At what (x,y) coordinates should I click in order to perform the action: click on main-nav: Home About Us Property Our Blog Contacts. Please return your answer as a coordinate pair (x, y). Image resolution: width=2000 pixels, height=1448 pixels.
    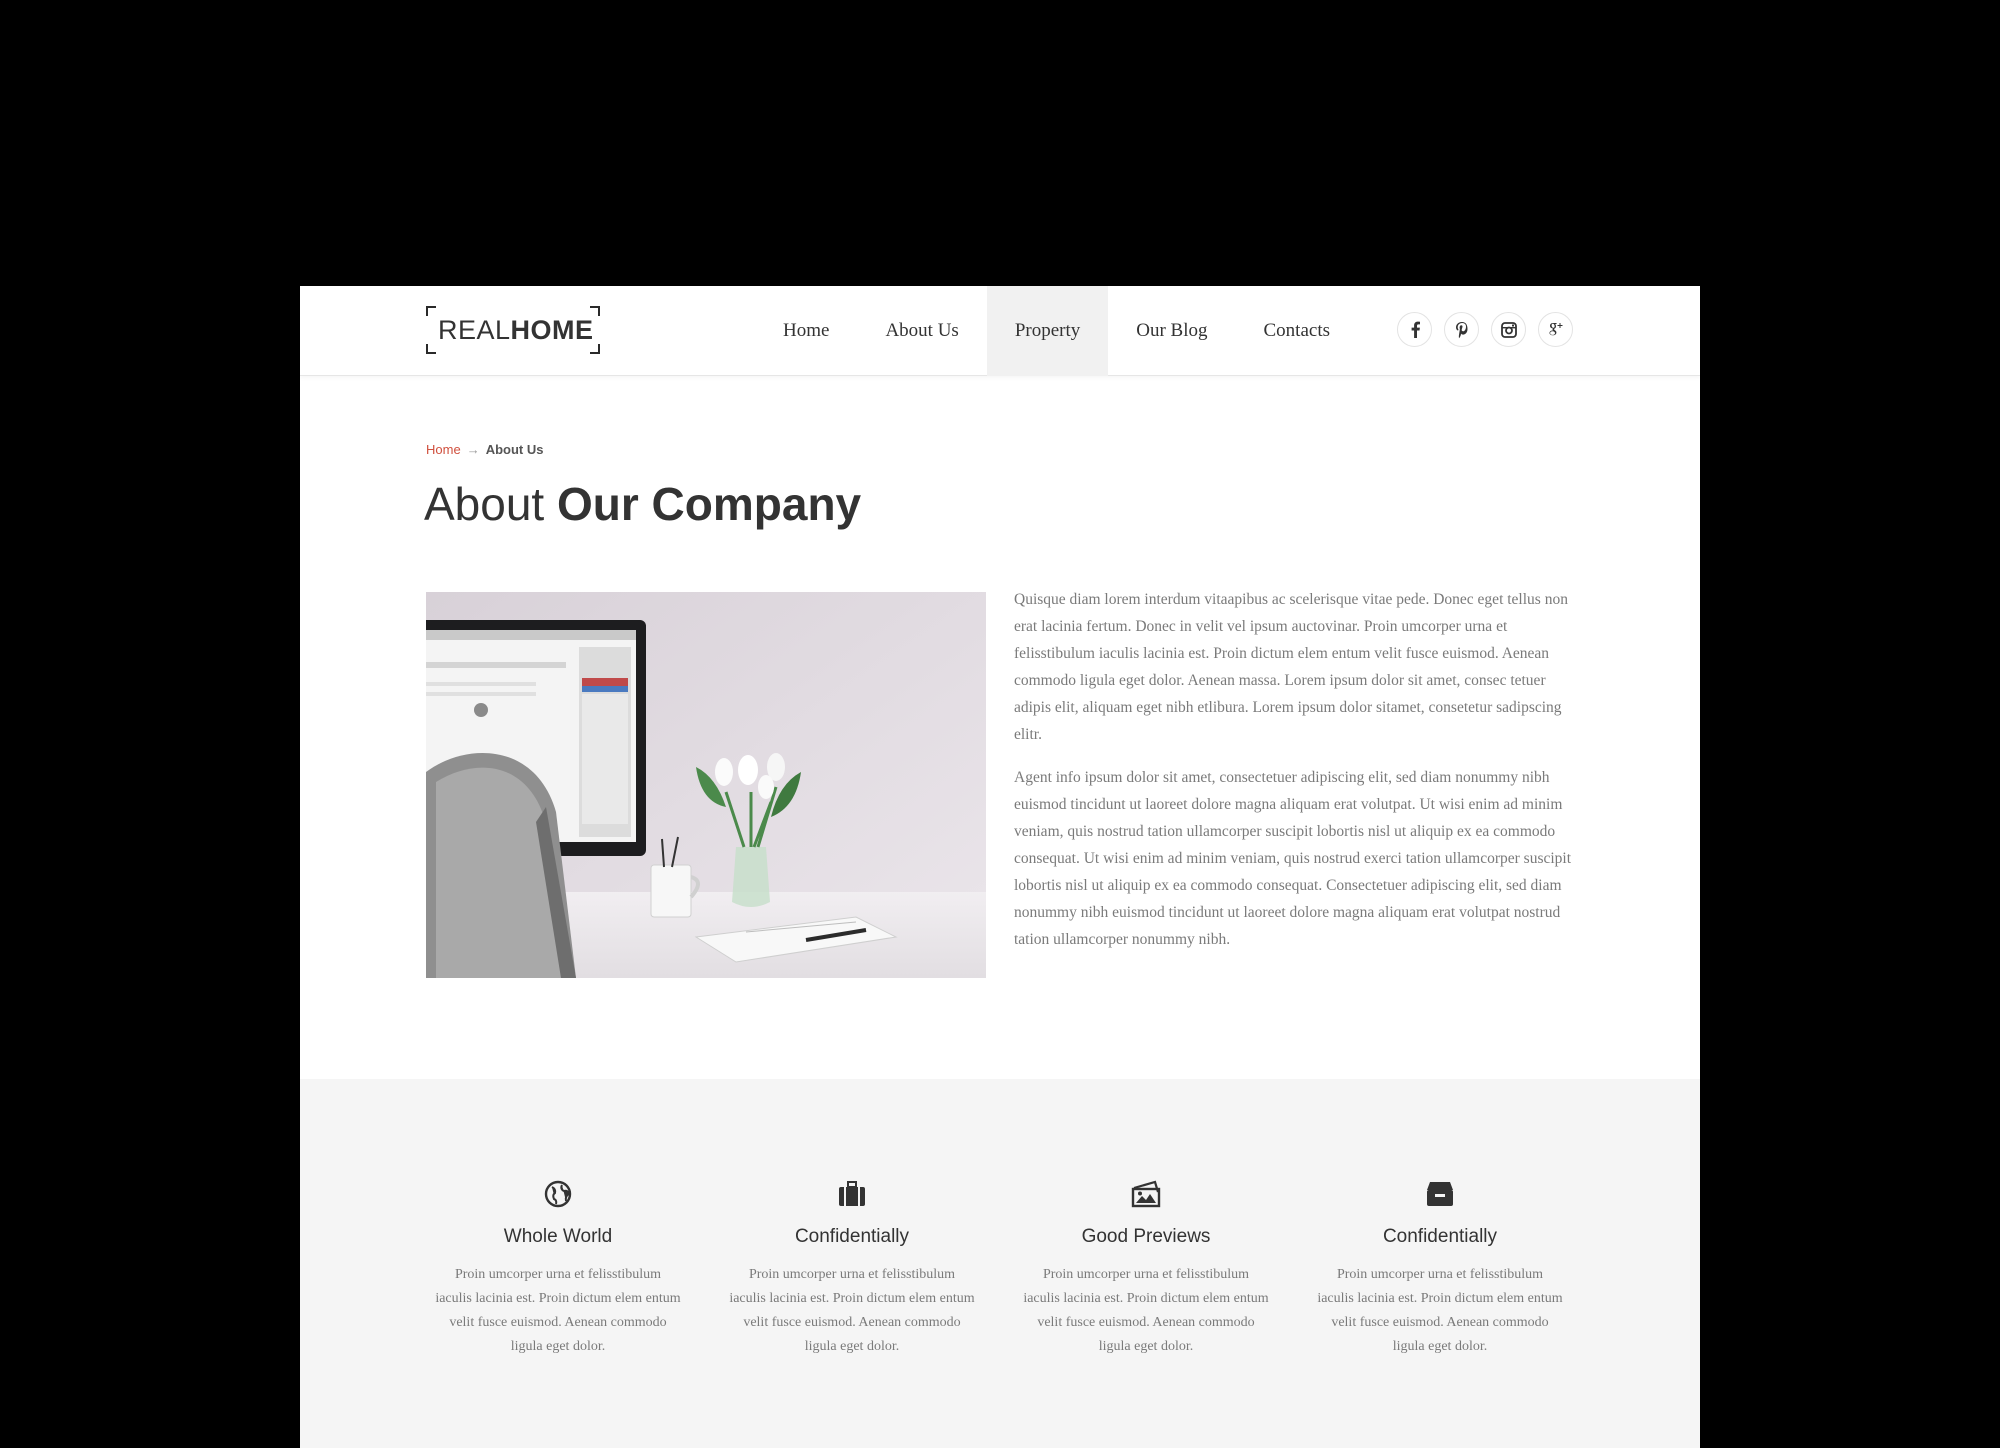
    Looking at the image, I should click on (1056, 331).